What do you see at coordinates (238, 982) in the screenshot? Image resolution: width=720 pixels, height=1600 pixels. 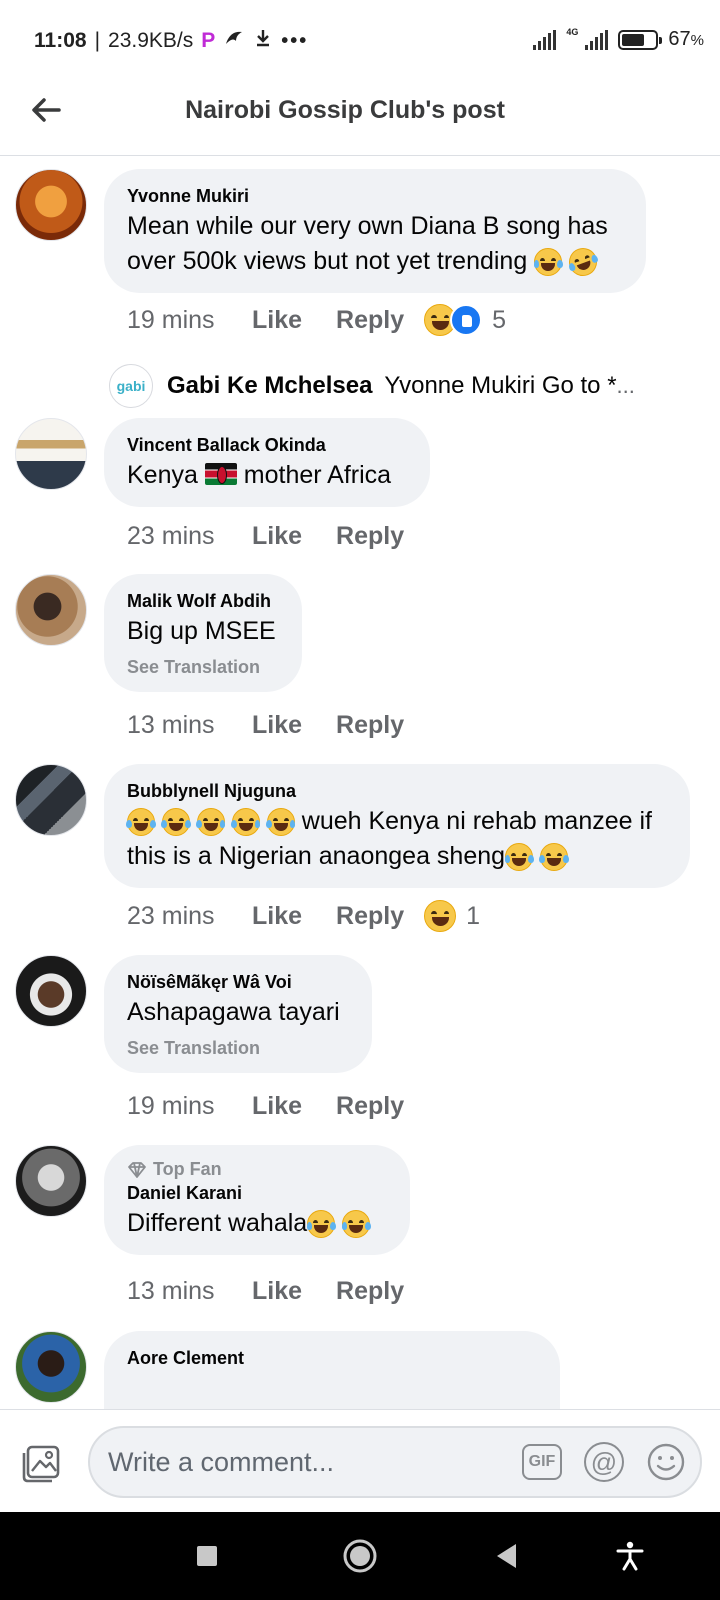 I see `comment-author: NöïsêMãkęr Wâ Voi` at bounding box center [238, 982].